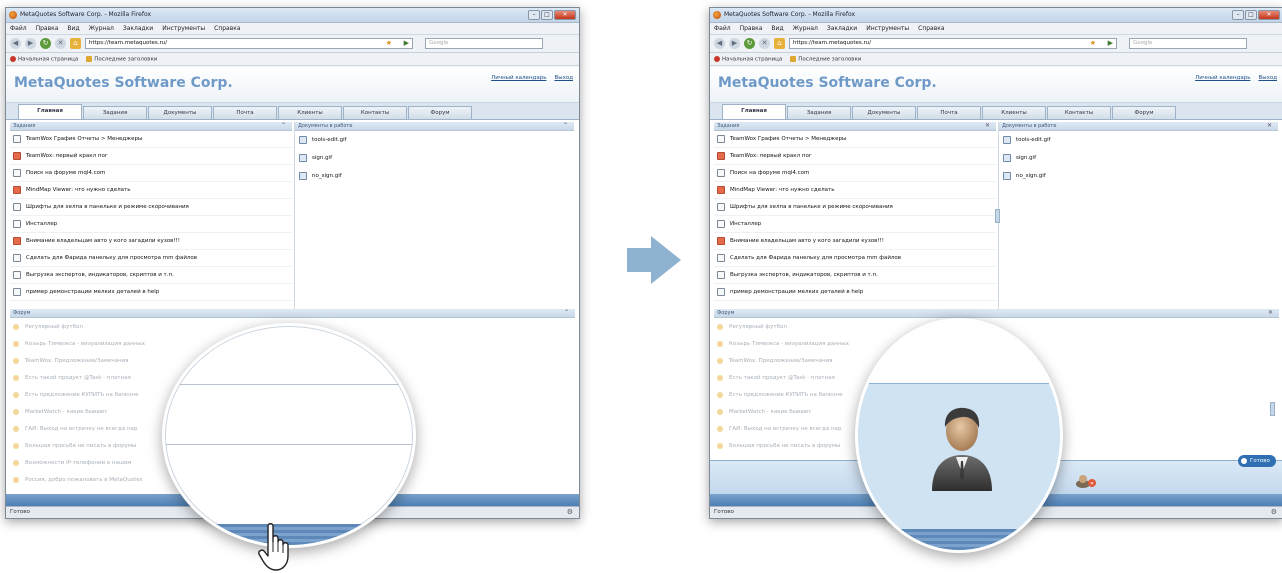 The image size is (1282, 573). Describe the element at coordinates (1257, 461) in the screenshot. I see `ready-button: Готово` at that location.